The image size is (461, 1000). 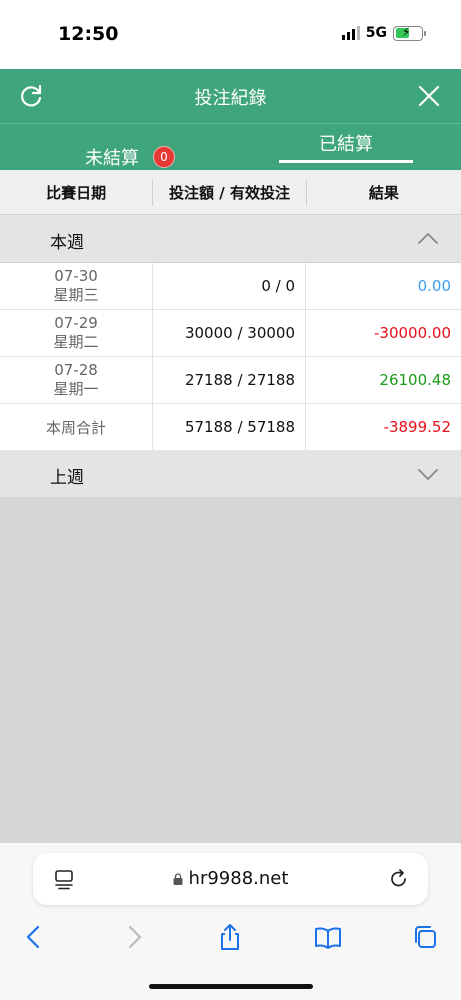 I want to click on row-weekday: 星期二, so click(x=76, y=342).